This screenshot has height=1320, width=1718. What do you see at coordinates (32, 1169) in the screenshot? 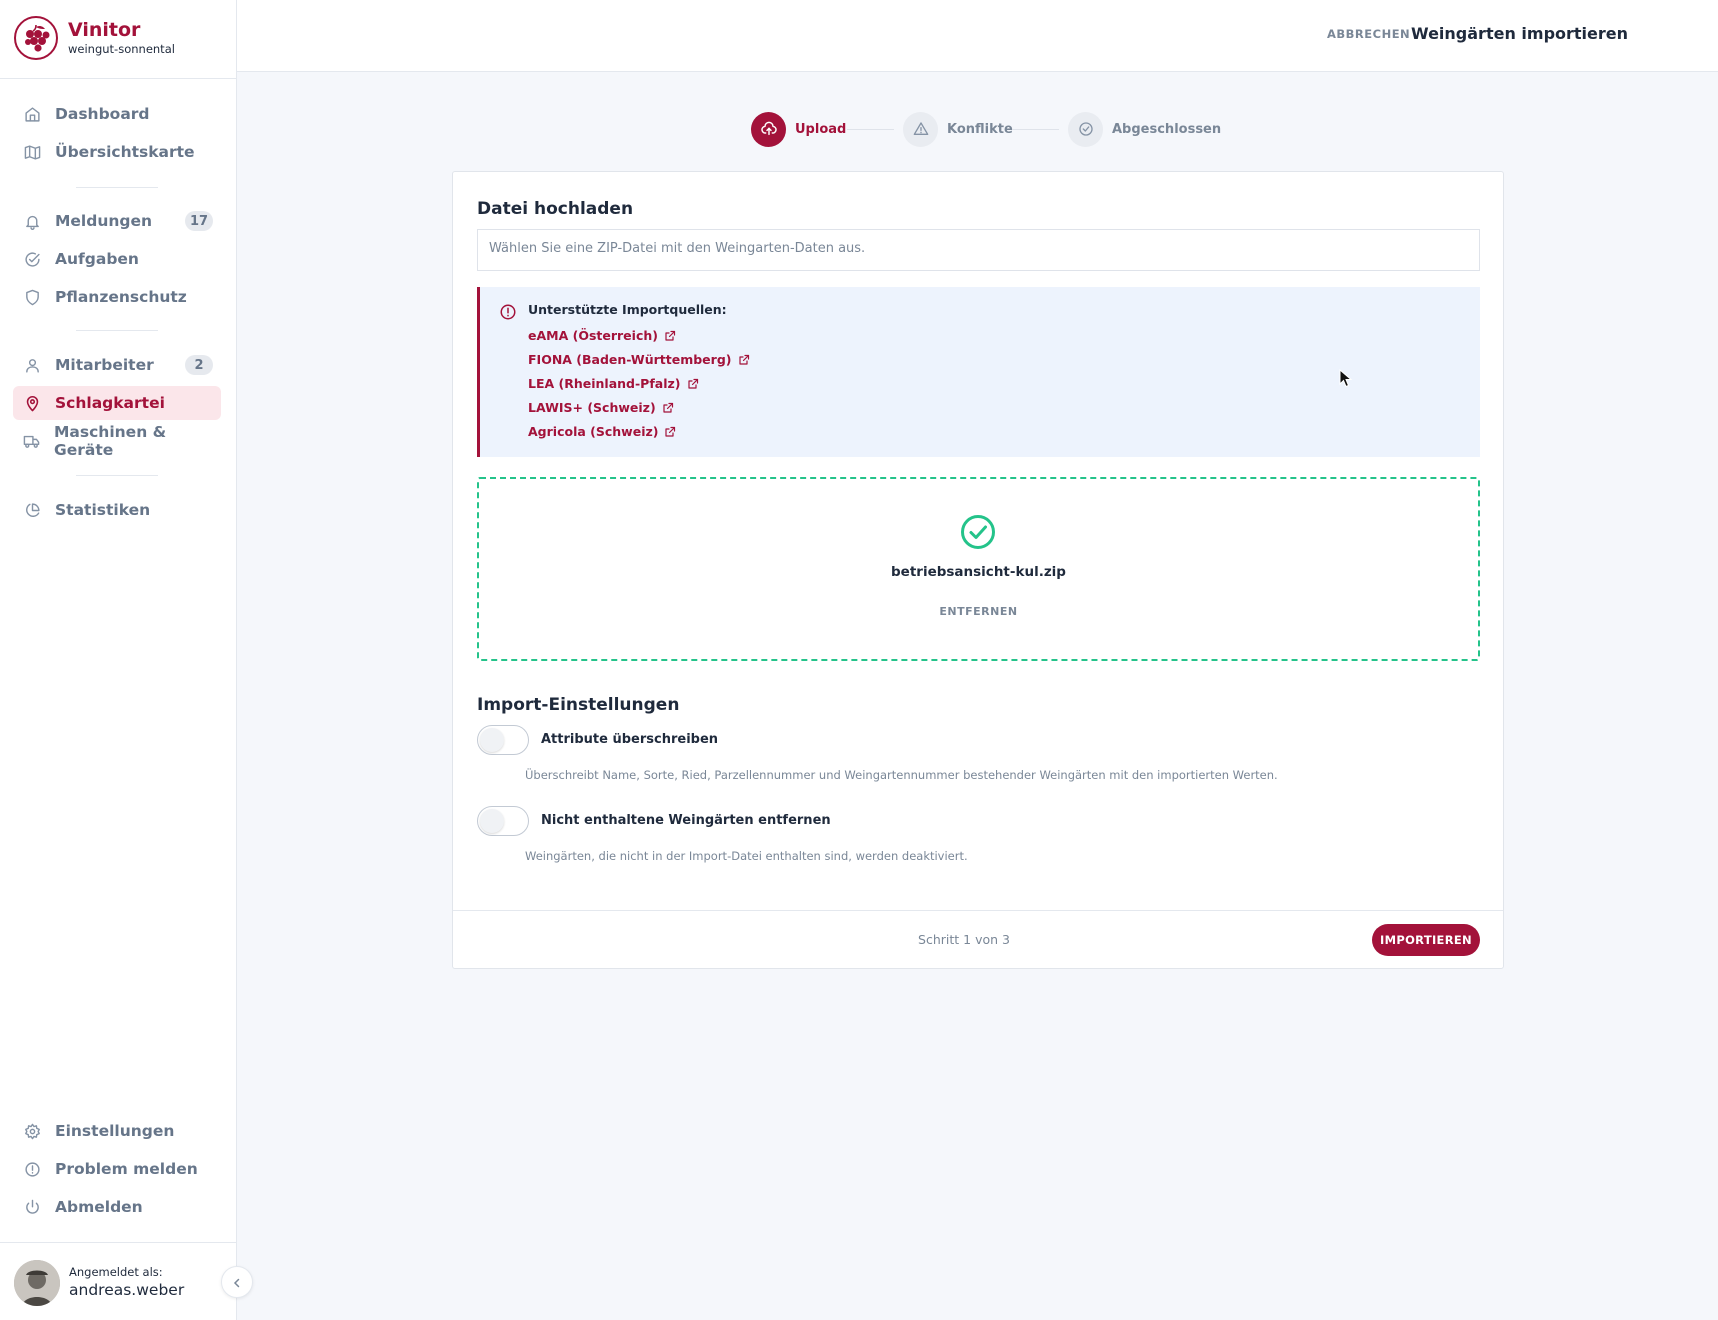
I see `alert-circle-icon` at bounding box center [32, 1169].